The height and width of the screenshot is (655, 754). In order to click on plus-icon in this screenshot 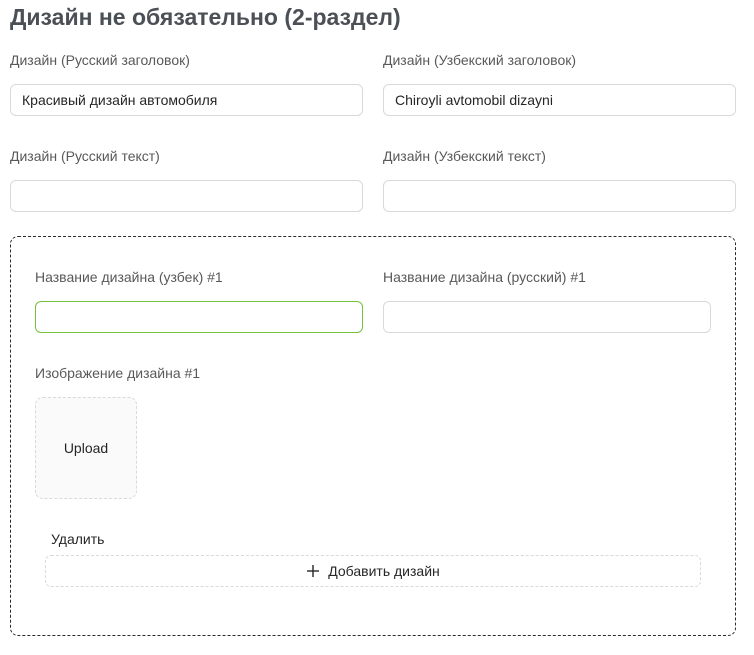, I will do `click(313, 571)`.